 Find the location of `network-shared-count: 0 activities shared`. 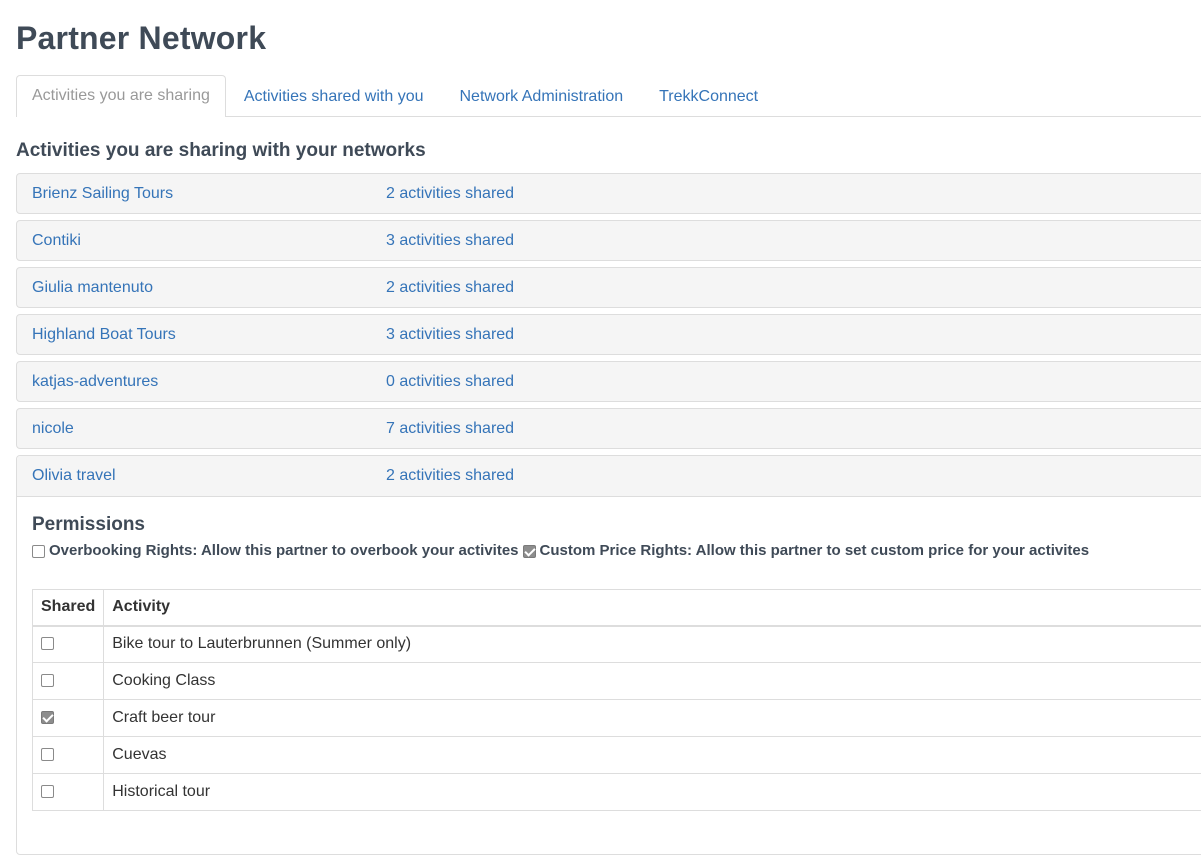

network-shared-count: 0 activities shared is located at coordinates (450, 382).